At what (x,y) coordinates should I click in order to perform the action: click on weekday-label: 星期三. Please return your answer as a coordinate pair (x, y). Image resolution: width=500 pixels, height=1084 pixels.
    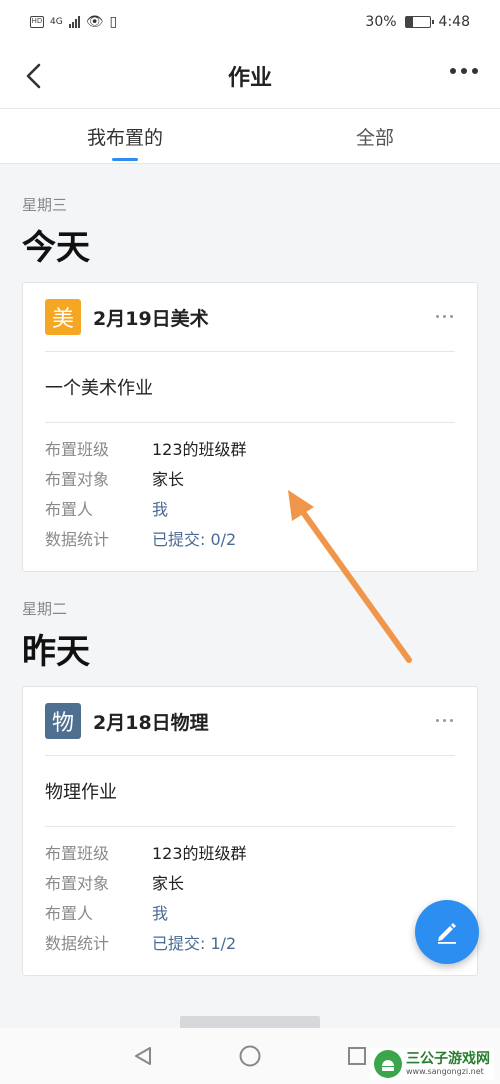
    Looking at the image, I should click on (45, 205).